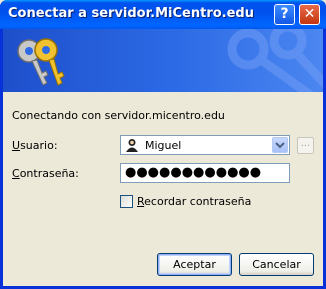  I want to click on password-field: ●●●●●●●●●●●●, so click(205, 173).